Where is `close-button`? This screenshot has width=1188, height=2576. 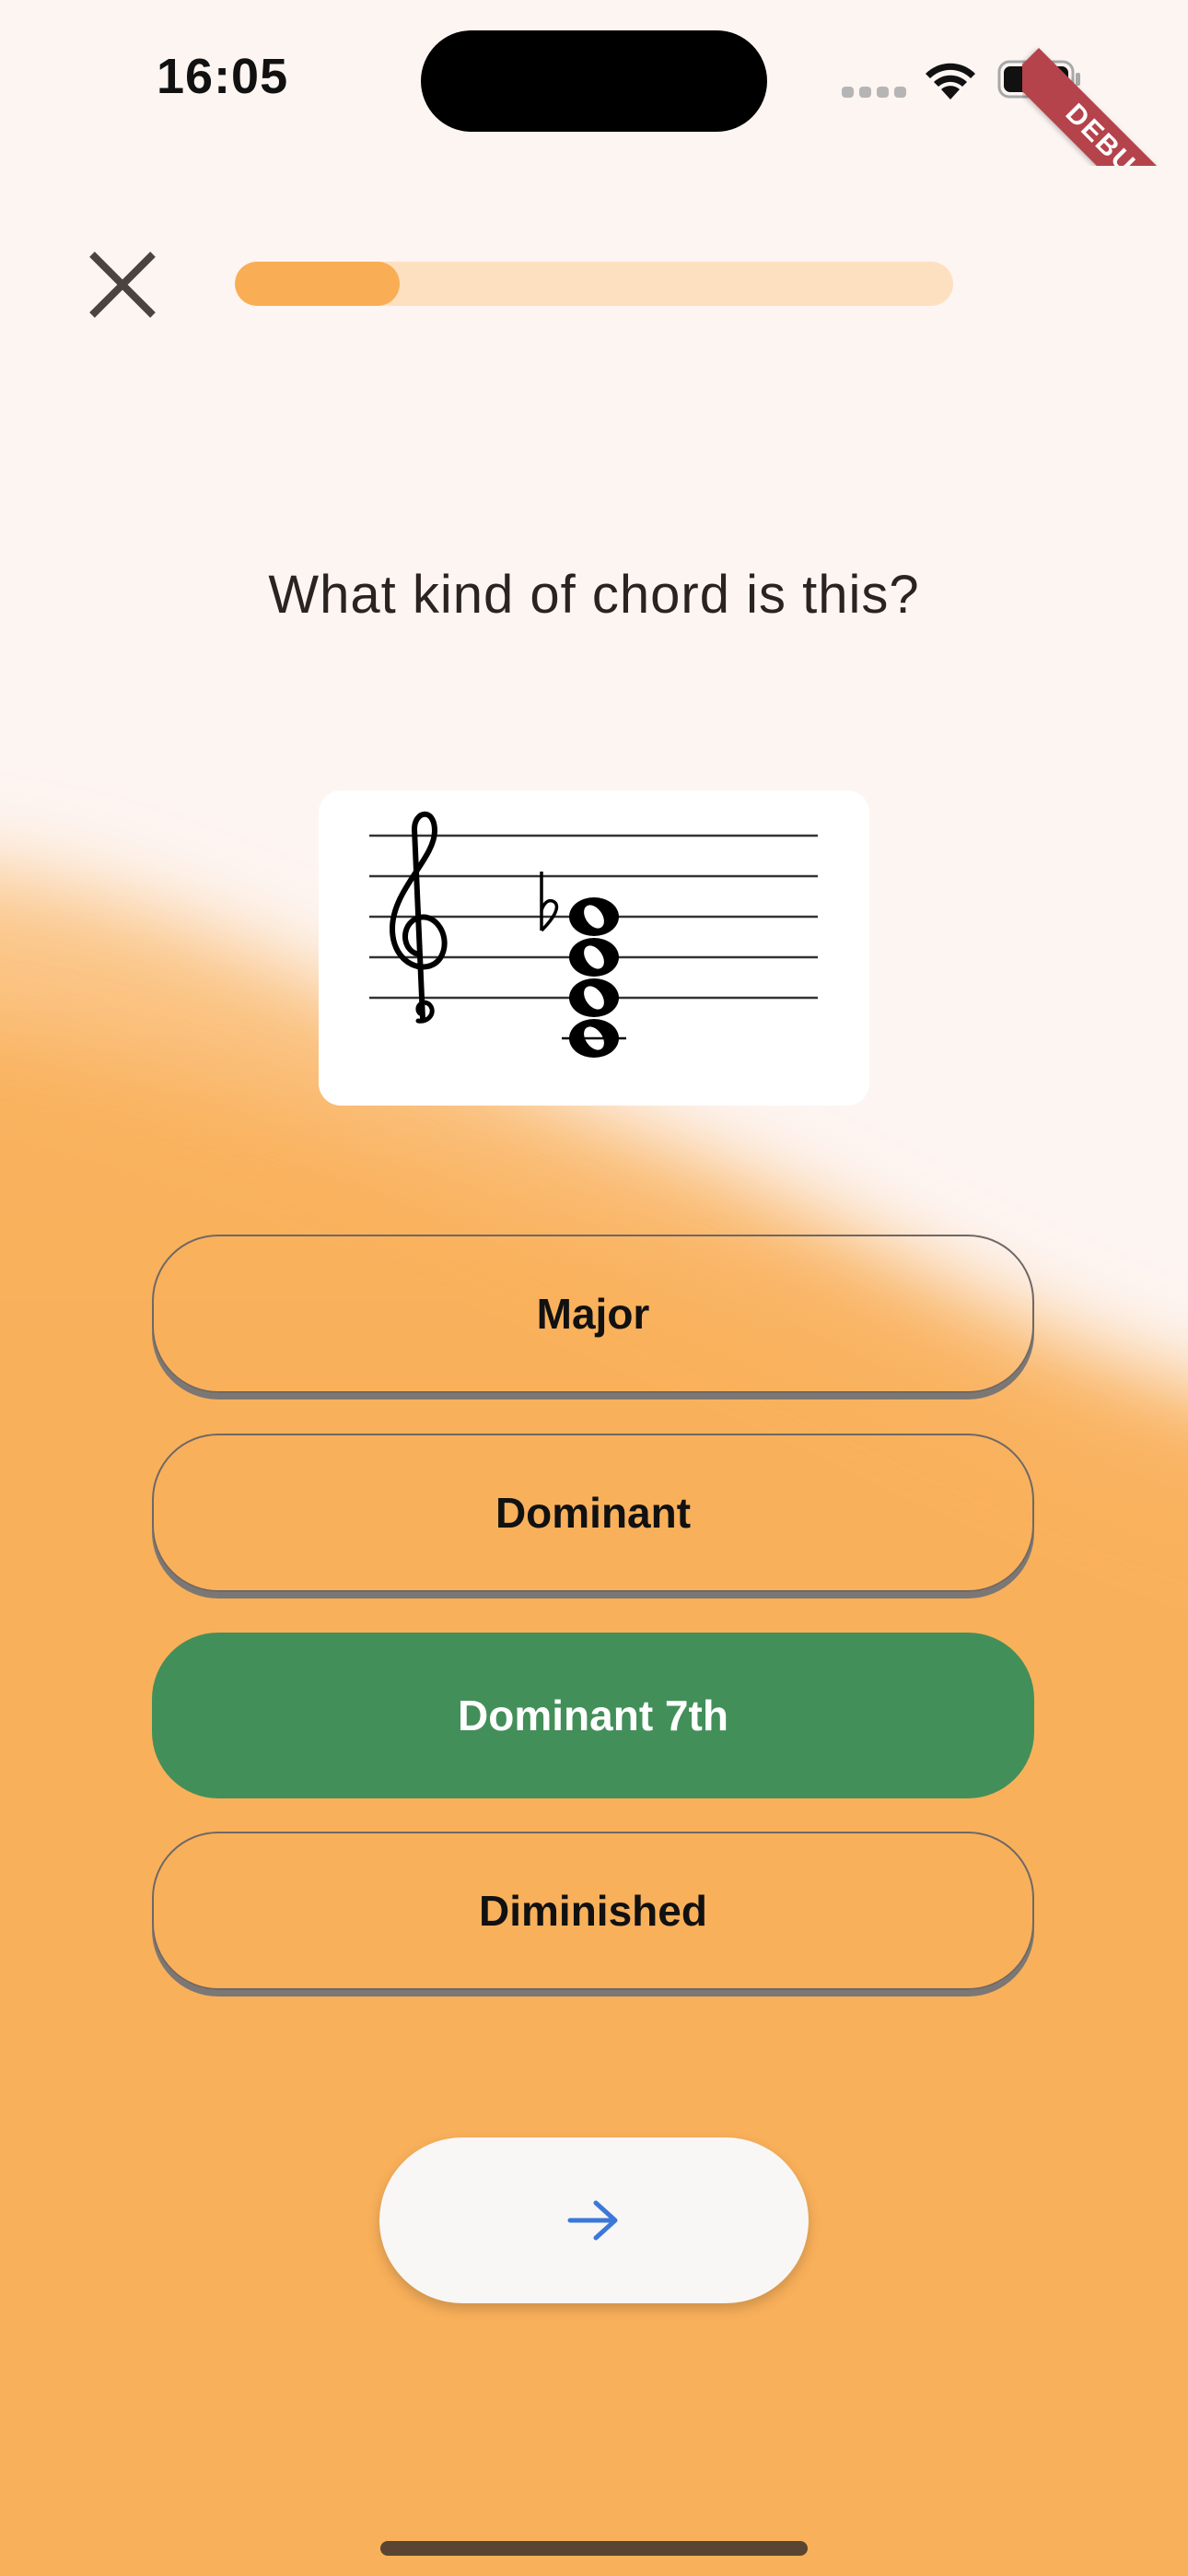
close-button is located at coordinates (122, 288).